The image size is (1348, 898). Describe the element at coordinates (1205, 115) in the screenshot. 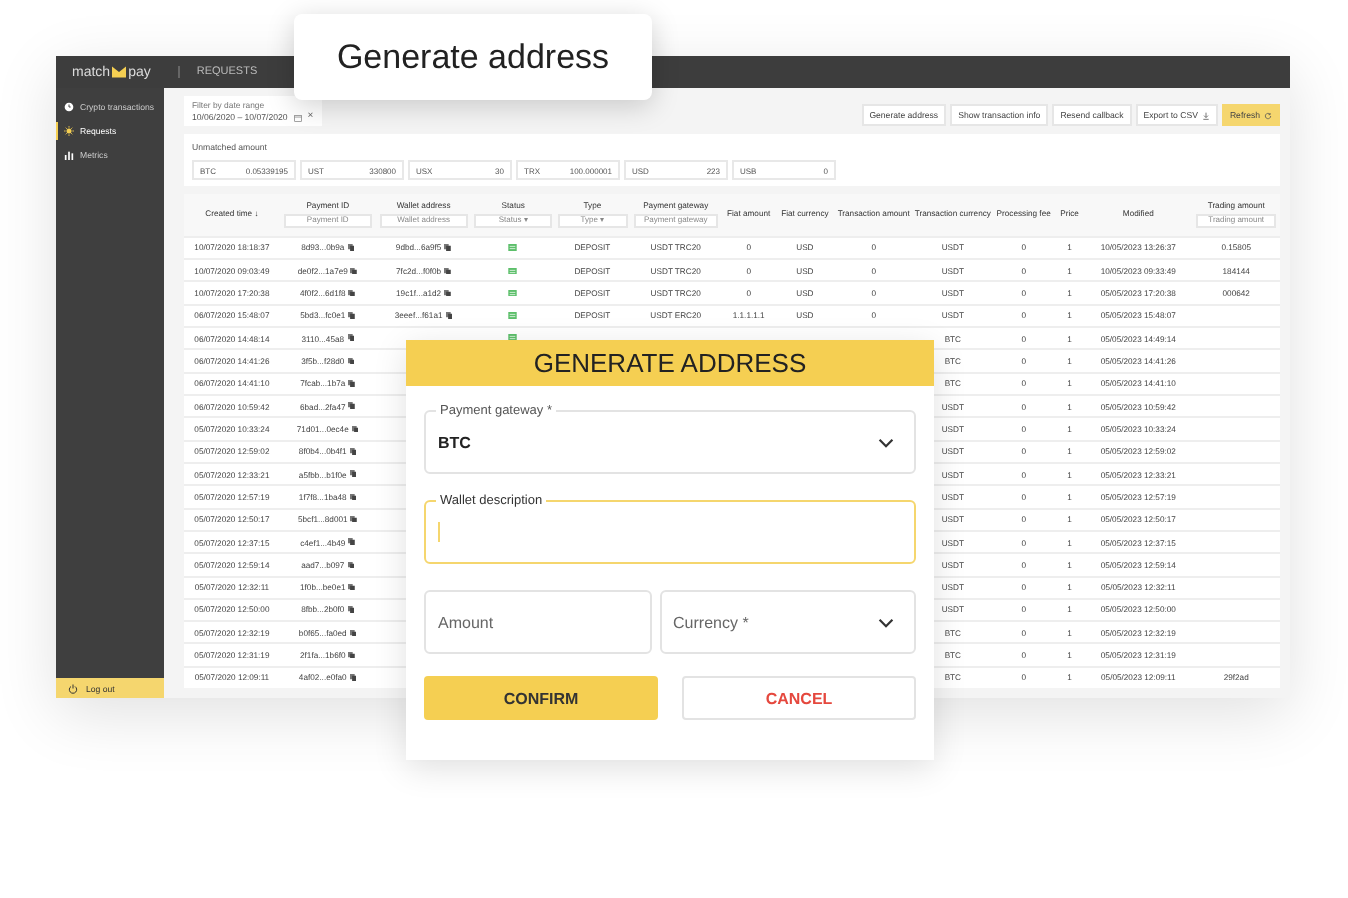

I see `download-icon` at that location.